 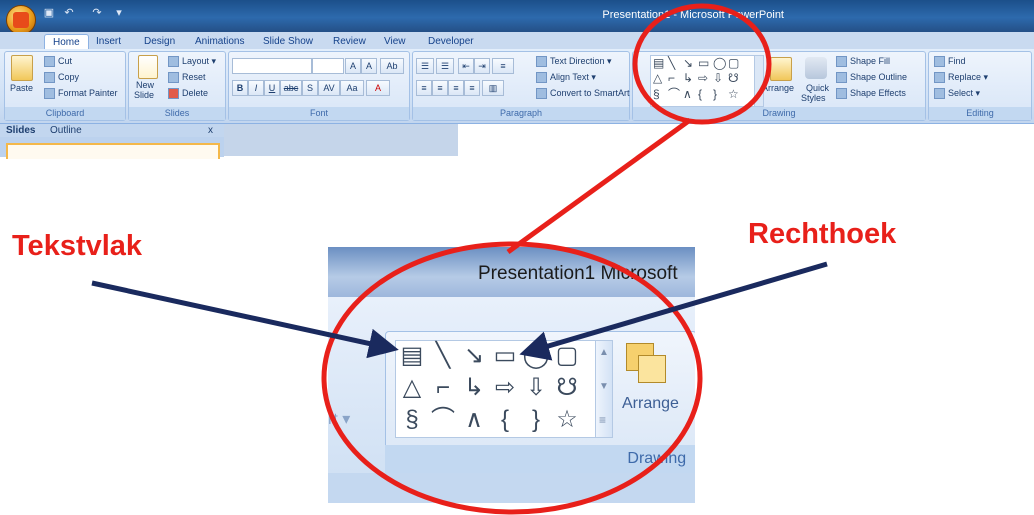 What do you see at coordinates (822, 234) in the screenshot?
I see `callout-rectangle-label: Rechthoek` at bounding box center [822, 234].